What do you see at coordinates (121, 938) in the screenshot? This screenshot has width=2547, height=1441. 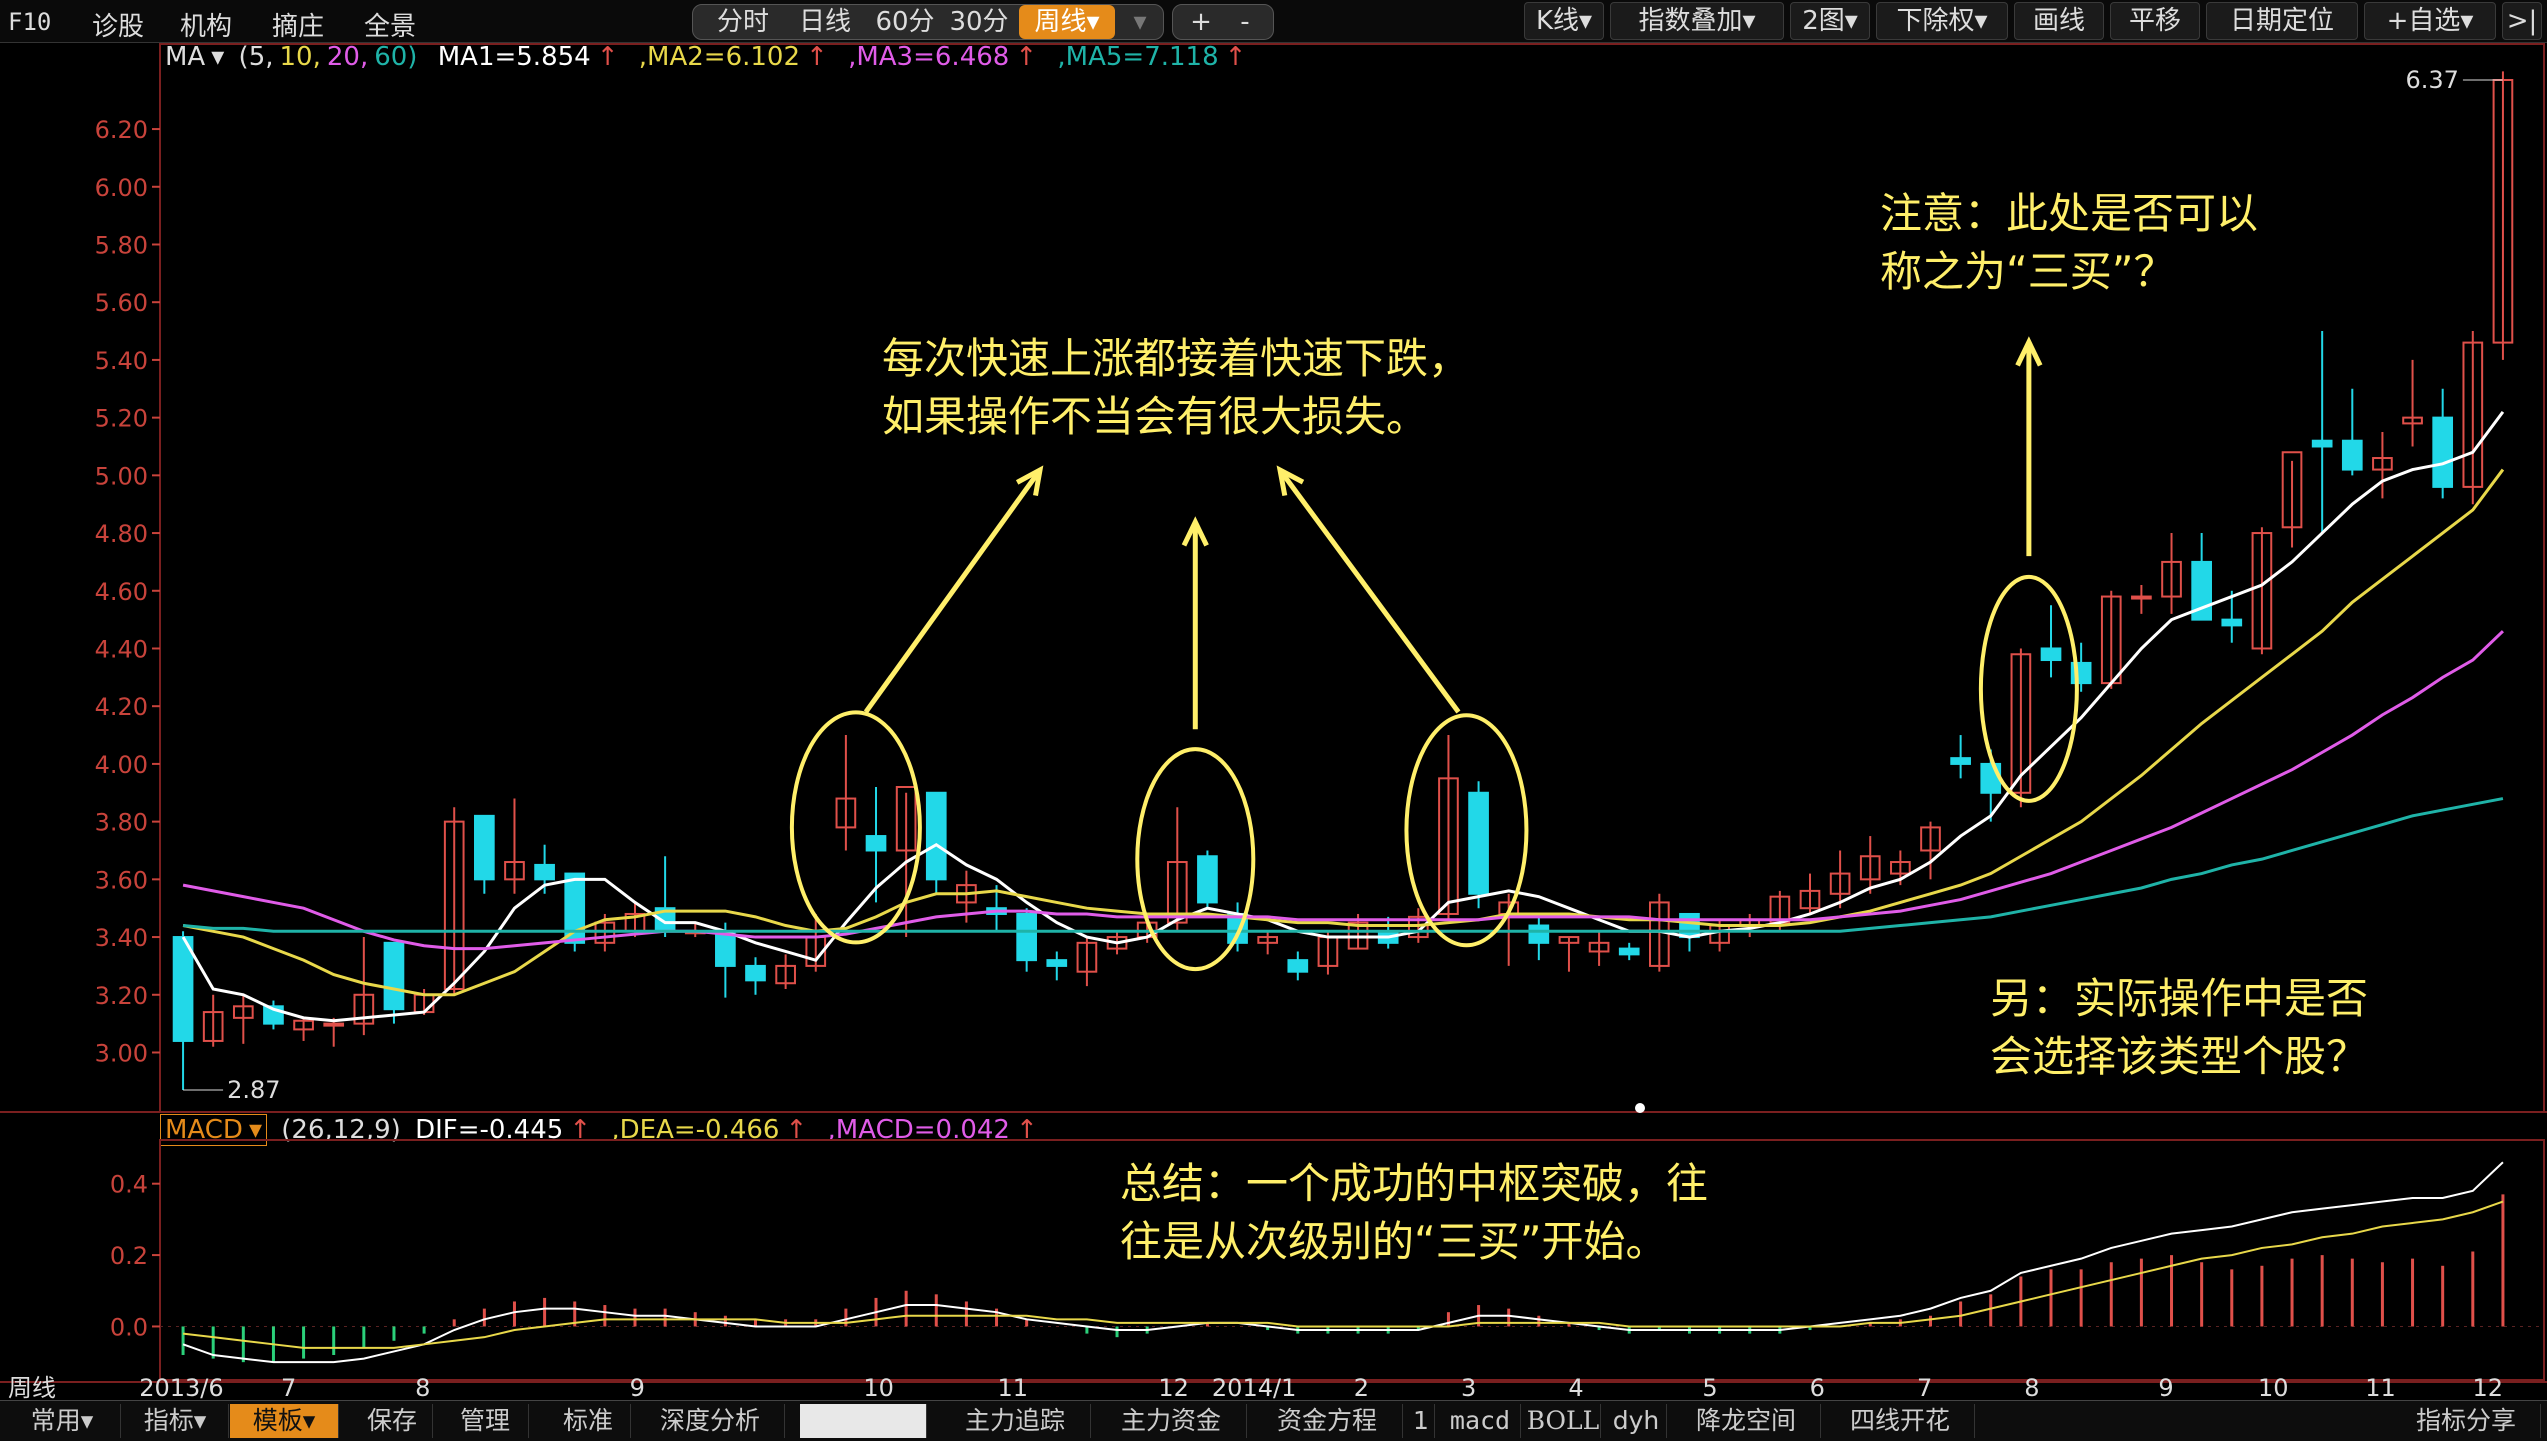 I see `y-tick-label: 3.40` at bounding box center [121, 938].